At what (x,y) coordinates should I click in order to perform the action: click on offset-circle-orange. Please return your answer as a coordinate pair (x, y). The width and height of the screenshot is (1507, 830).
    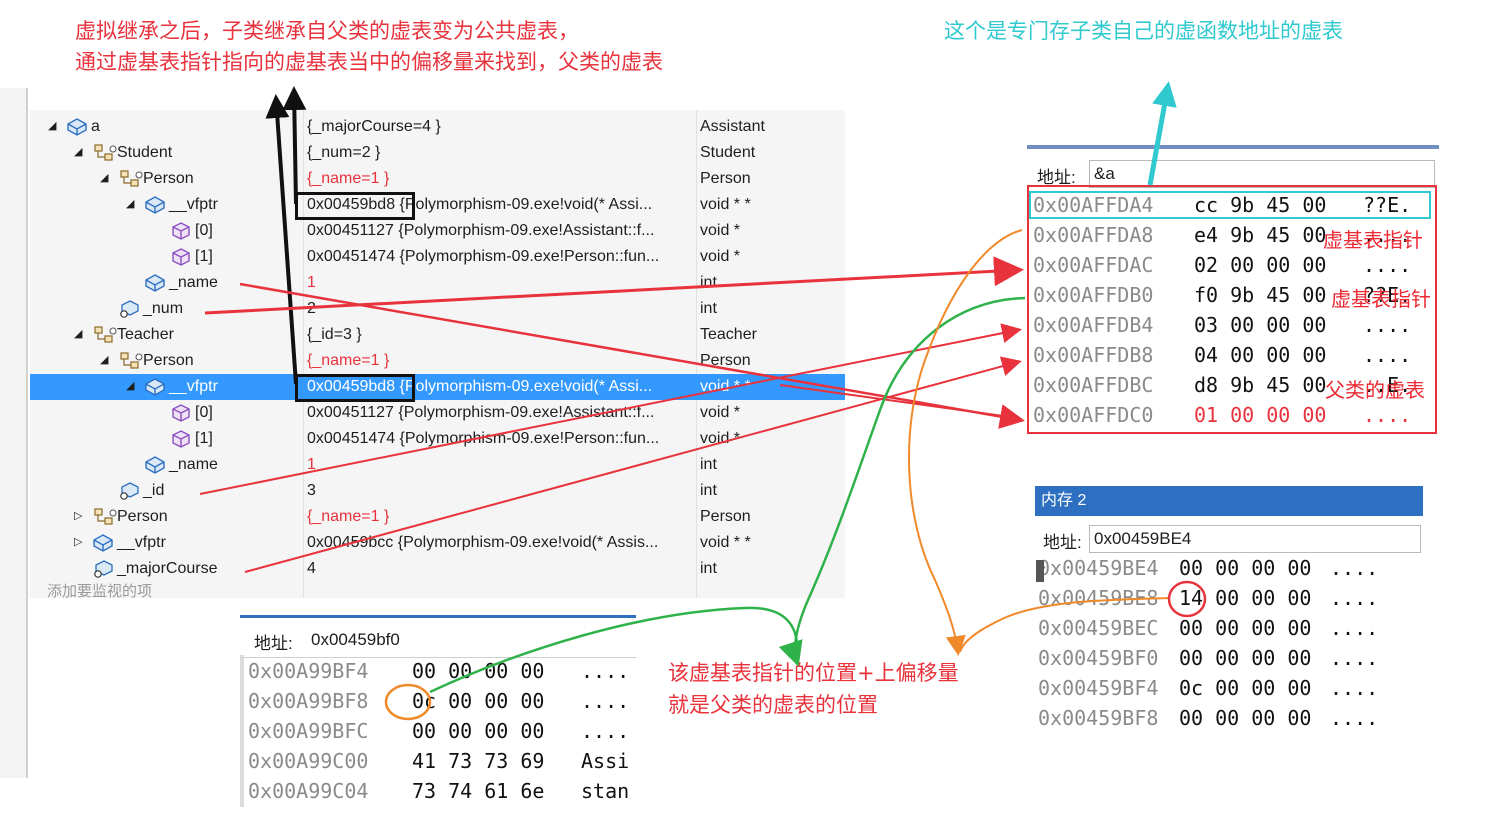
    Looking at the image, I should click on (408, 702).